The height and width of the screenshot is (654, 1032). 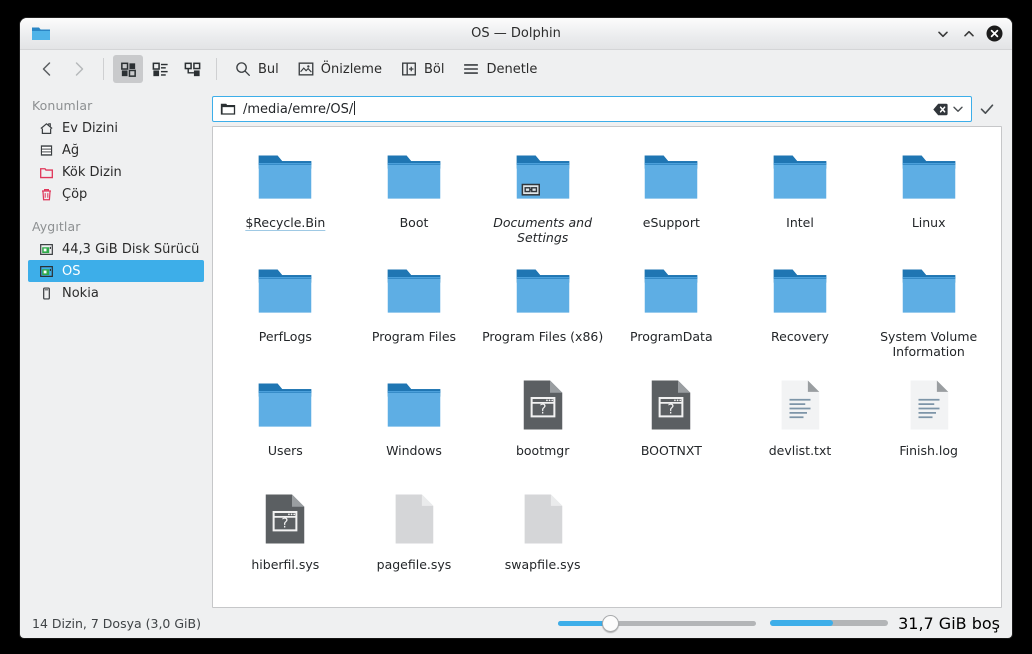 What do you see at coordinates (160, 69) in the screenshot?
I see `compact-view-button` at bounding box center [160, 69].